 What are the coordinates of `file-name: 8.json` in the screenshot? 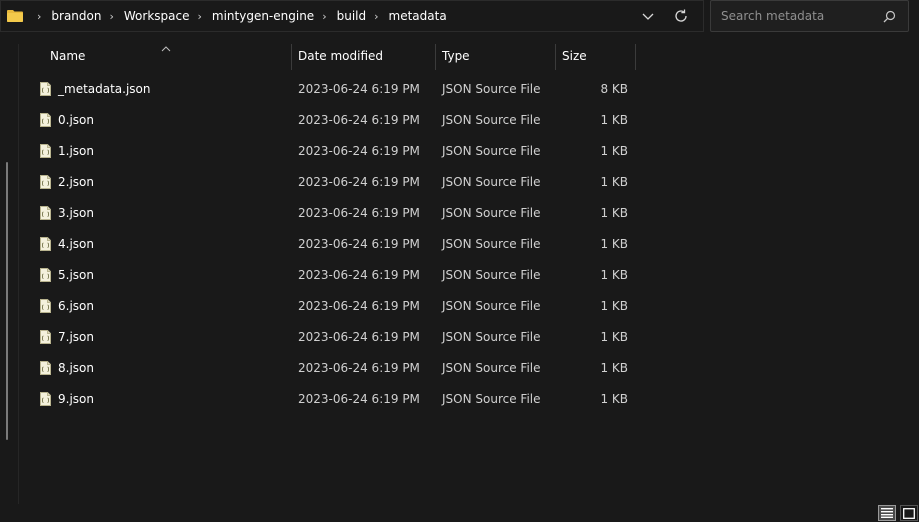 It's located at (76, 367).